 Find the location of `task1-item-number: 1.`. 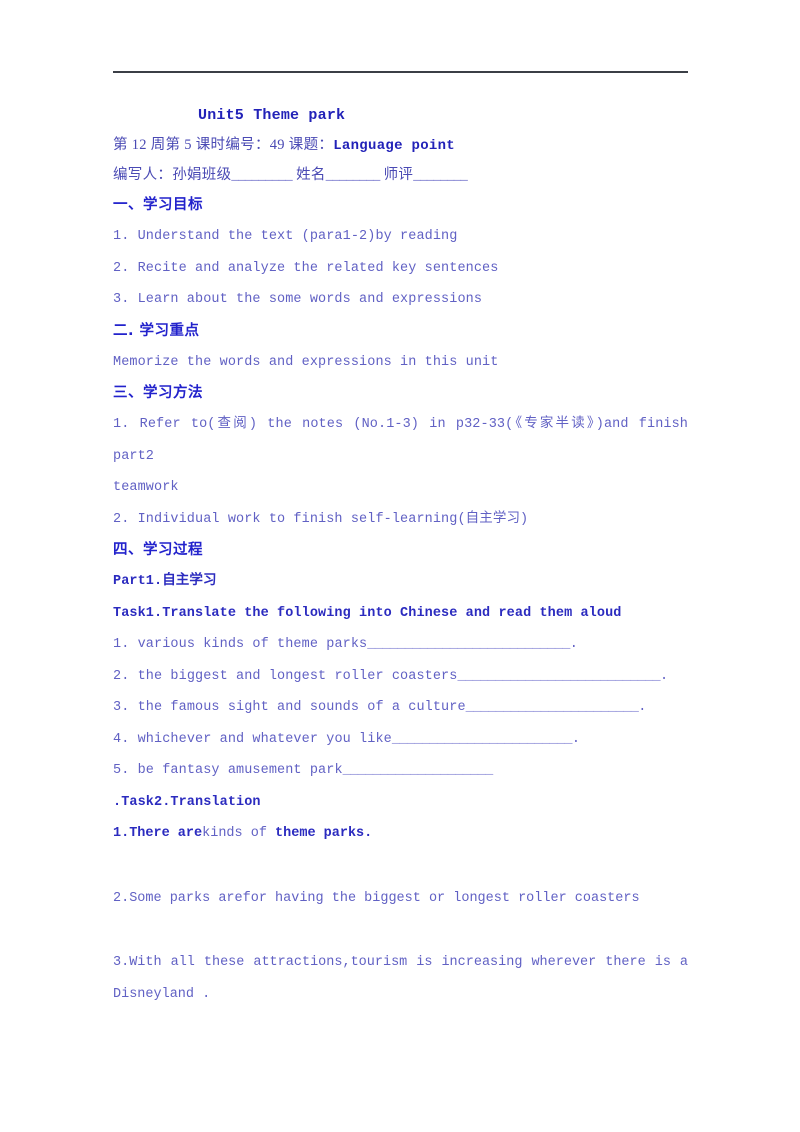

task1-item-number: 1. is located at coordinates (125, 644).